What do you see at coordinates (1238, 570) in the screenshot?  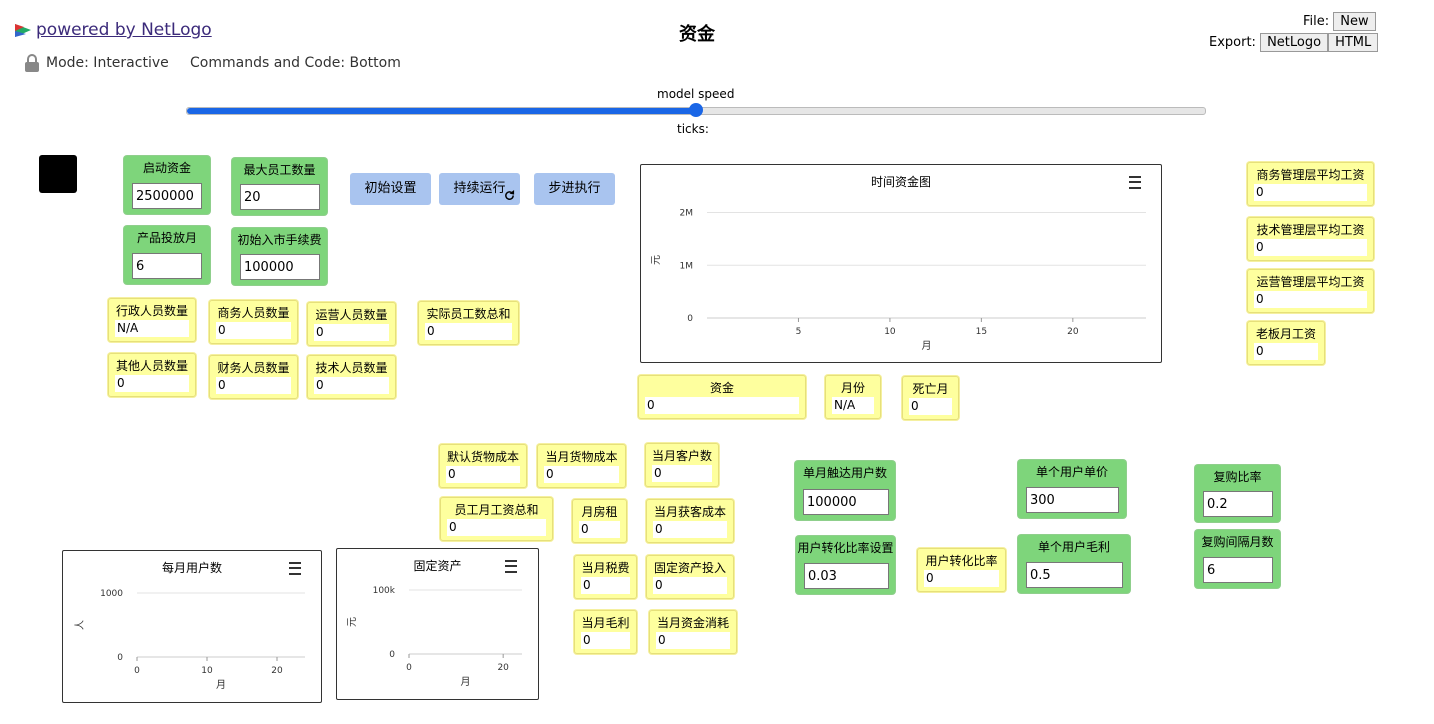 I see `repurchase-interval-field` at bounding box center [1238, 570].